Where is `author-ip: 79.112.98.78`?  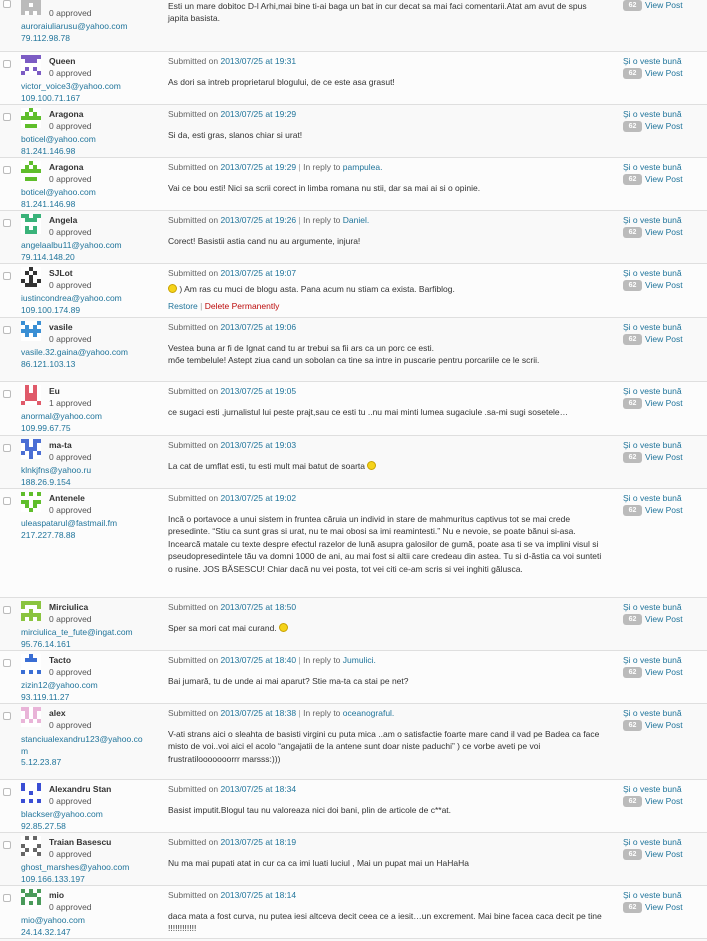 author-ip: 79.112.98.78 is located at coordinates (45, 38).